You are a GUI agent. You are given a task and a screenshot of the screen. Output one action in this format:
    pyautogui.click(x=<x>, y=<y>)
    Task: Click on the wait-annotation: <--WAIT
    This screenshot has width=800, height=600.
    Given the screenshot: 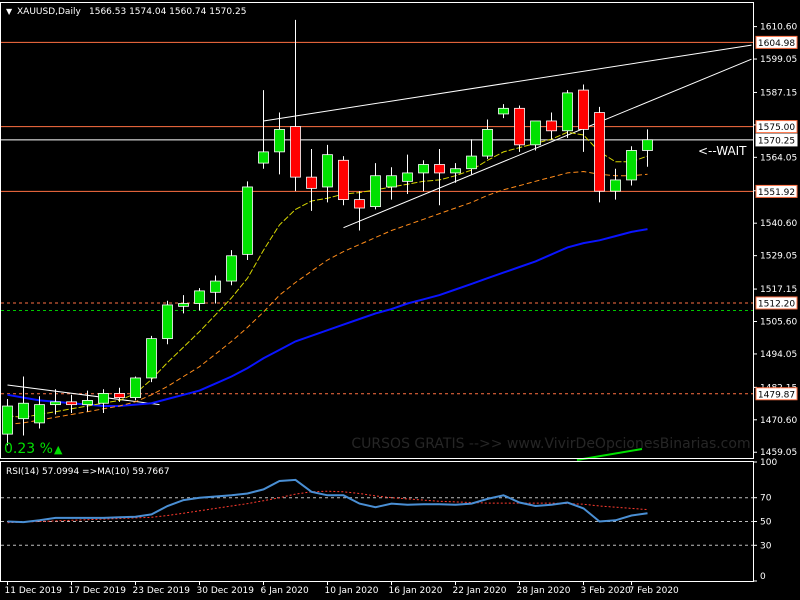 What is the action you would take?
    pyautogui.click(x=722, y=151)
    